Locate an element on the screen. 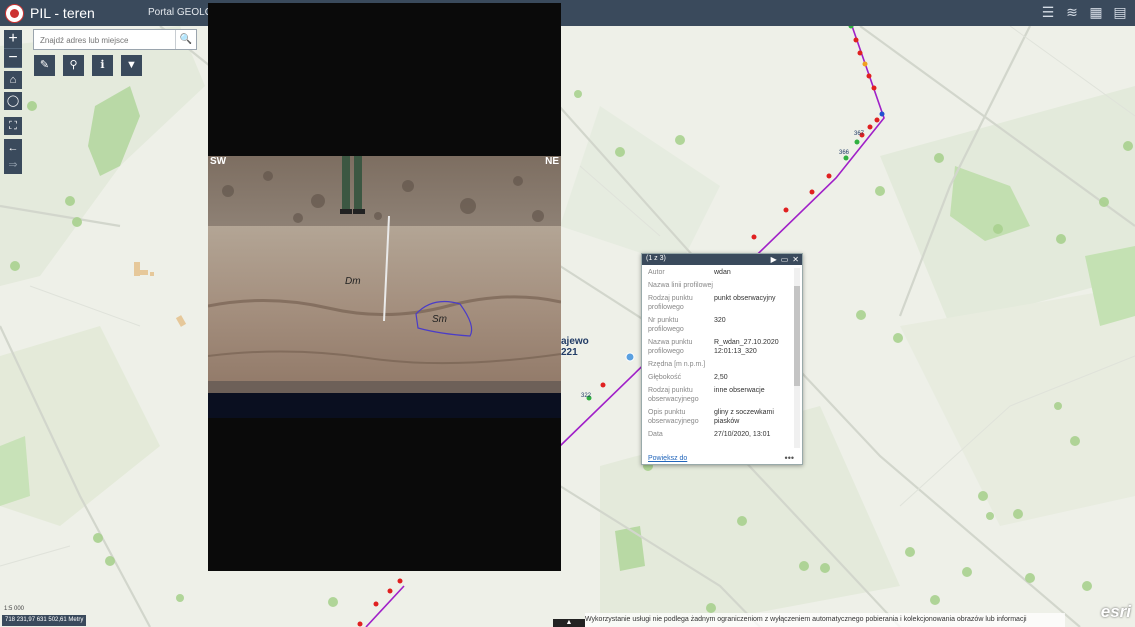 The width and height of the screenshot is (1135, 627). popup-field-row: Nr punktu profilowego 320 is located at coordinates (719, 325).